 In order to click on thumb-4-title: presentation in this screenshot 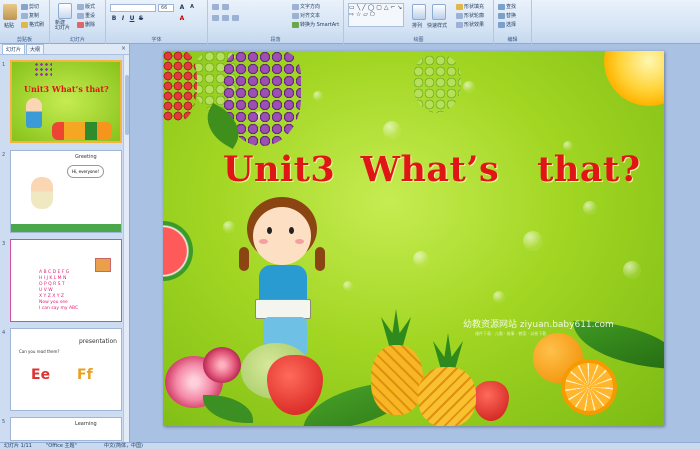, I will do `click(98, 341)`.